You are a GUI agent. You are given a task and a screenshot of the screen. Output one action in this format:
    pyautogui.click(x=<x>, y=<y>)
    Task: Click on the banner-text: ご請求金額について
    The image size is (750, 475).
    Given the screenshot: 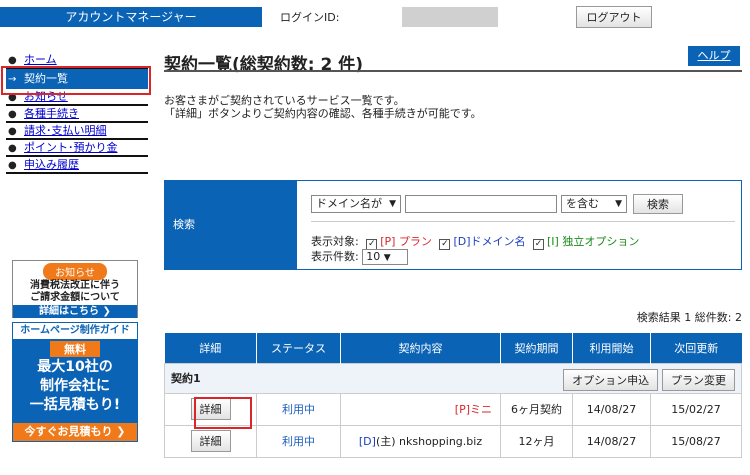 What is the action you would take?
    pyautogui.click(x=75, y=297)
    